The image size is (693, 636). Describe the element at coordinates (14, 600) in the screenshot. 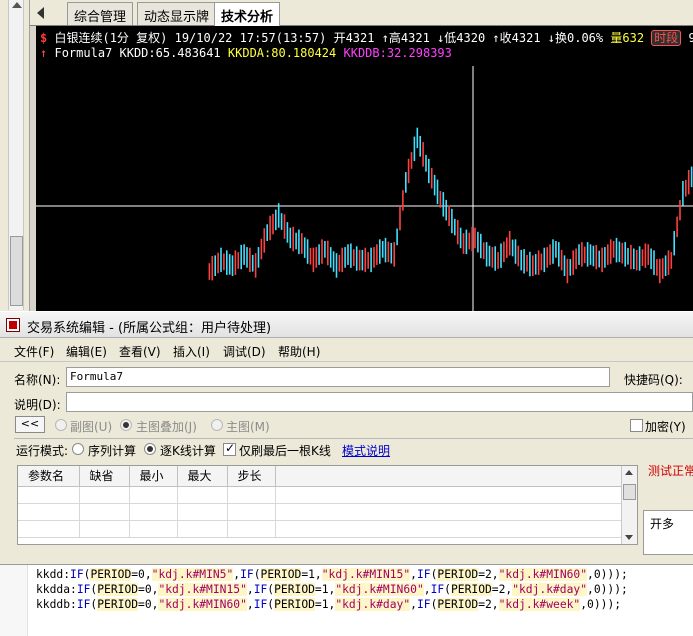

I see `code-gutter` at that location.